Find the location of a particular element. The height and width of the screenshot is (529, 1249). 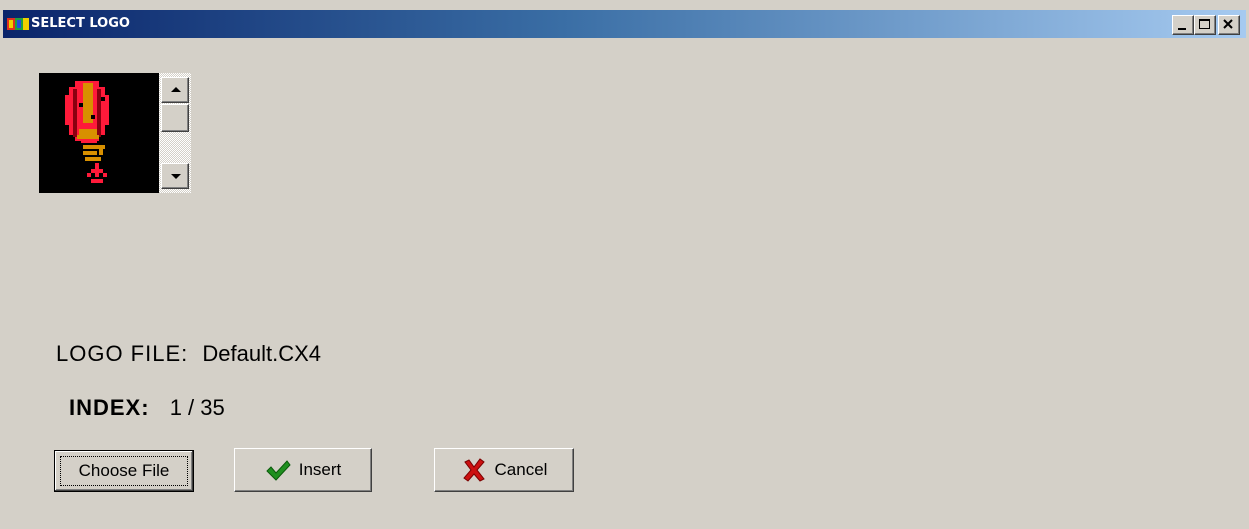

minimize-button is located at coordinates (1183, 25).